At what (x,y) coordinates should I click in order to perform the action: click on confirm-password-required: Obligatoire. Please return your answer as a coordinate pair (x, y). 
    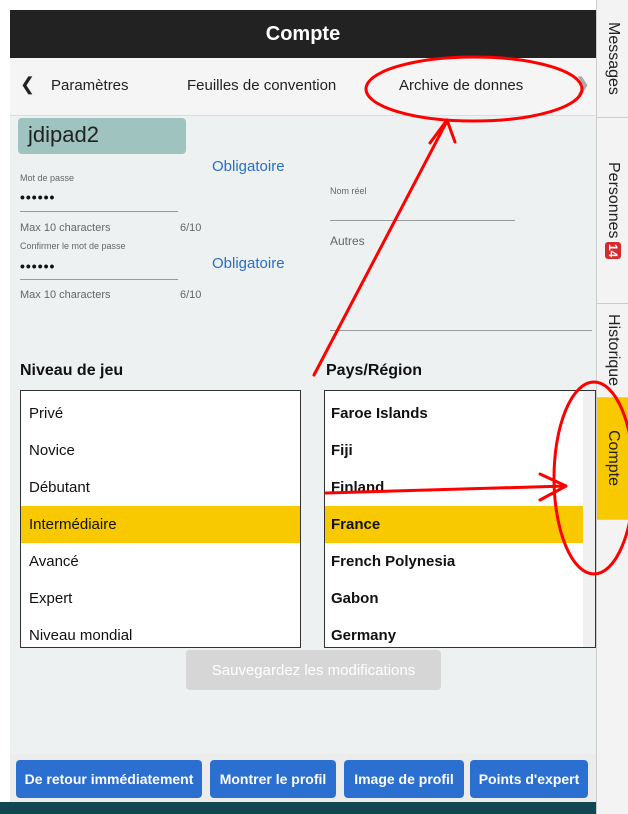
    Looking at the image, I should click on (248, 263).